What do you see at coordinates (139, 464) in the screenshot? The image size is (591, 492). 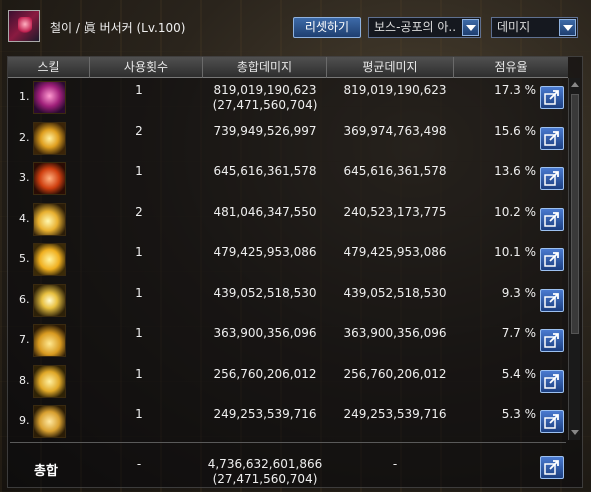 I see `summary-uses: -` at bounding box center [139, 464].